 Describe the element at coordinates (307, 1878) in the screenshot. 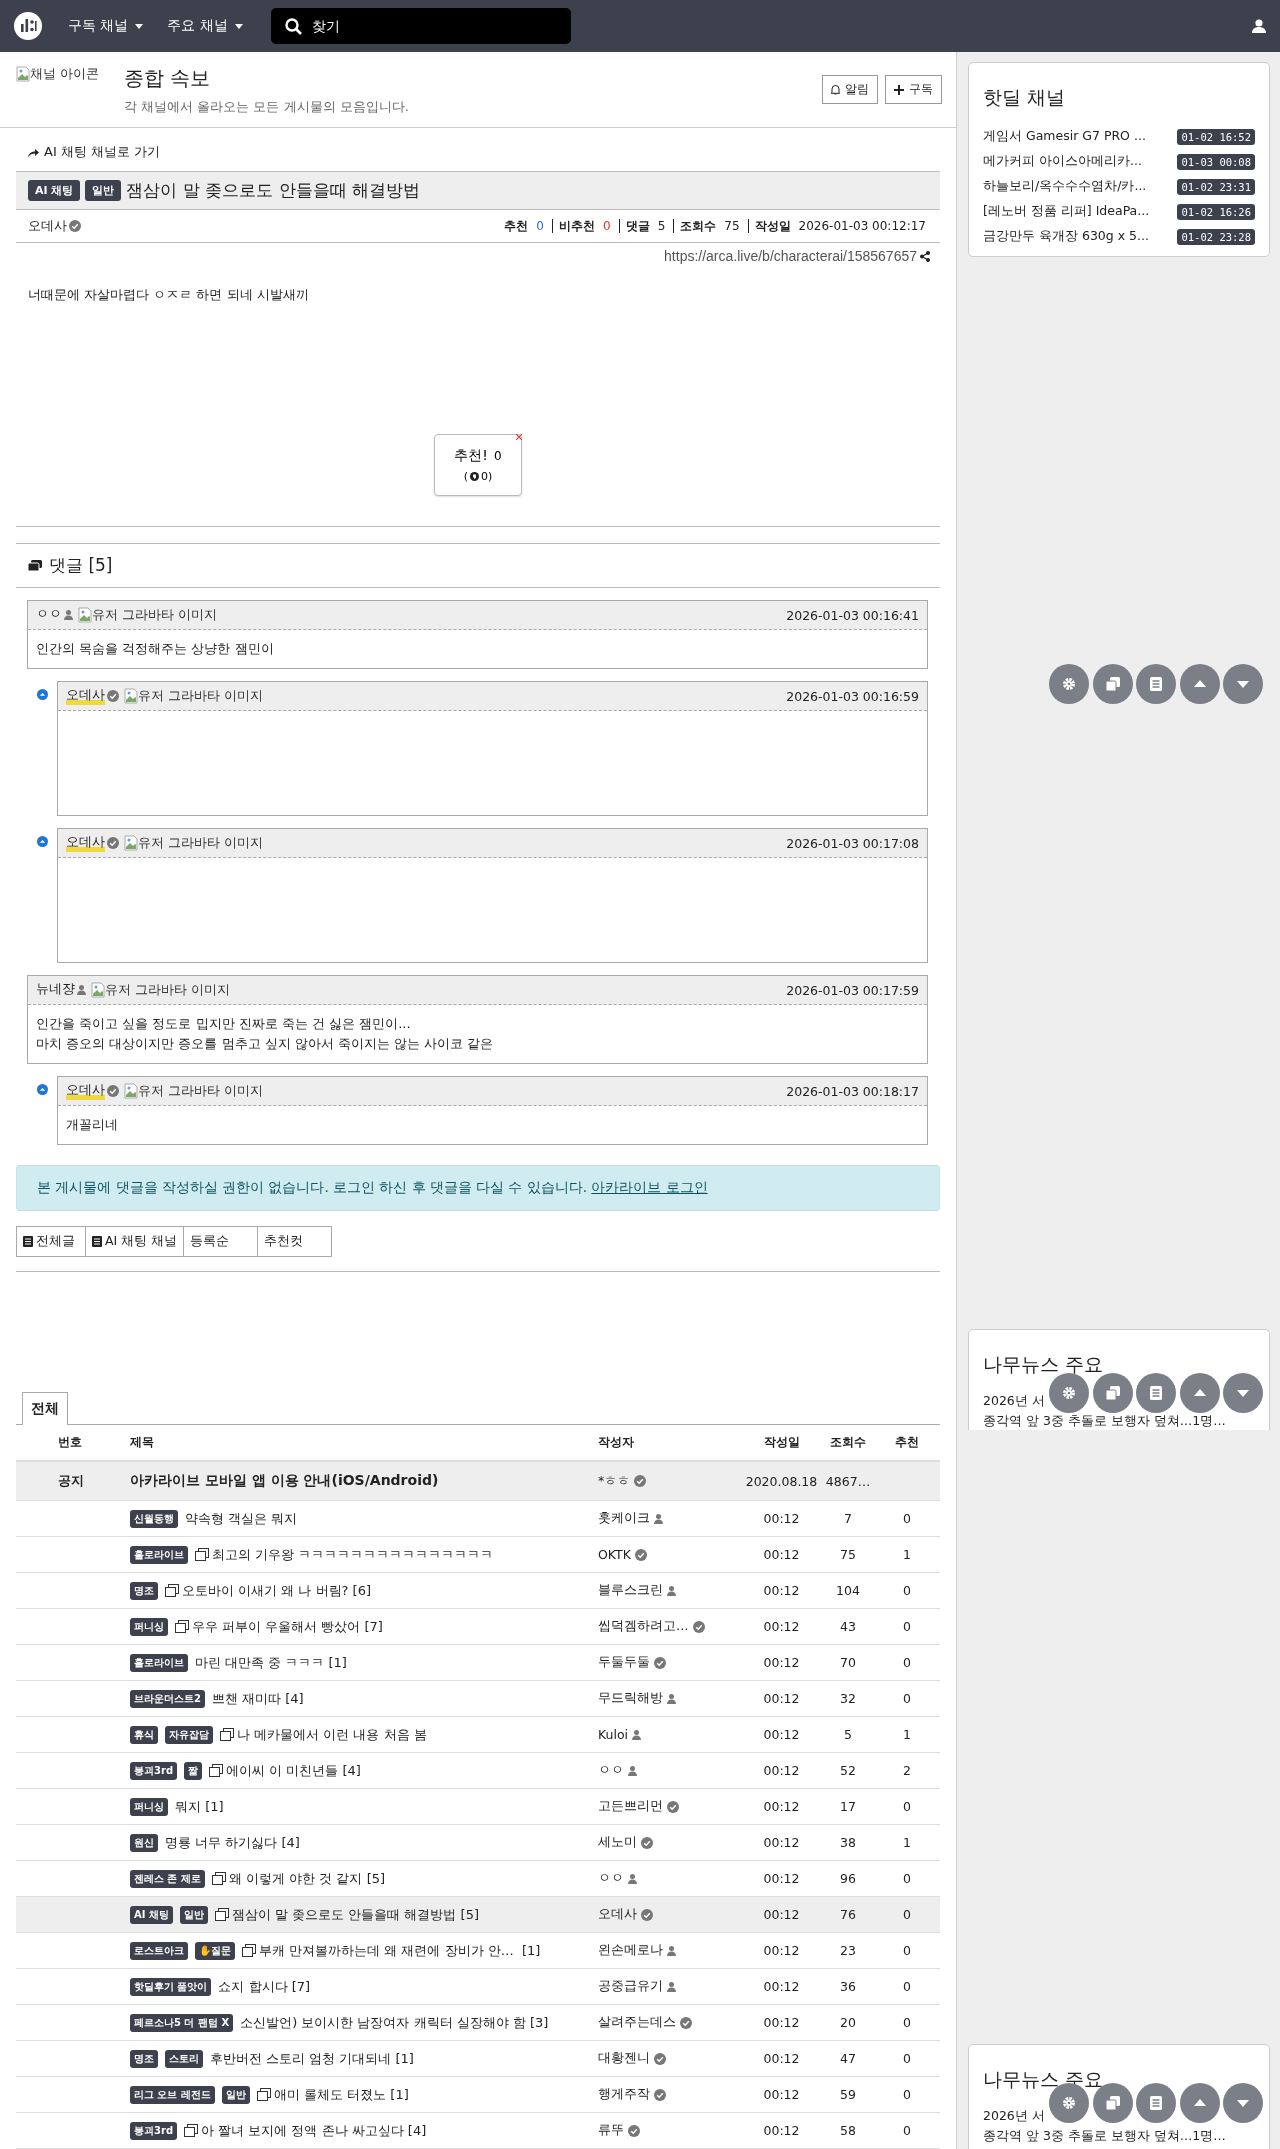

I see `post-title-link: 왜 이렇게 야한 것 같지 [5]` at that location.